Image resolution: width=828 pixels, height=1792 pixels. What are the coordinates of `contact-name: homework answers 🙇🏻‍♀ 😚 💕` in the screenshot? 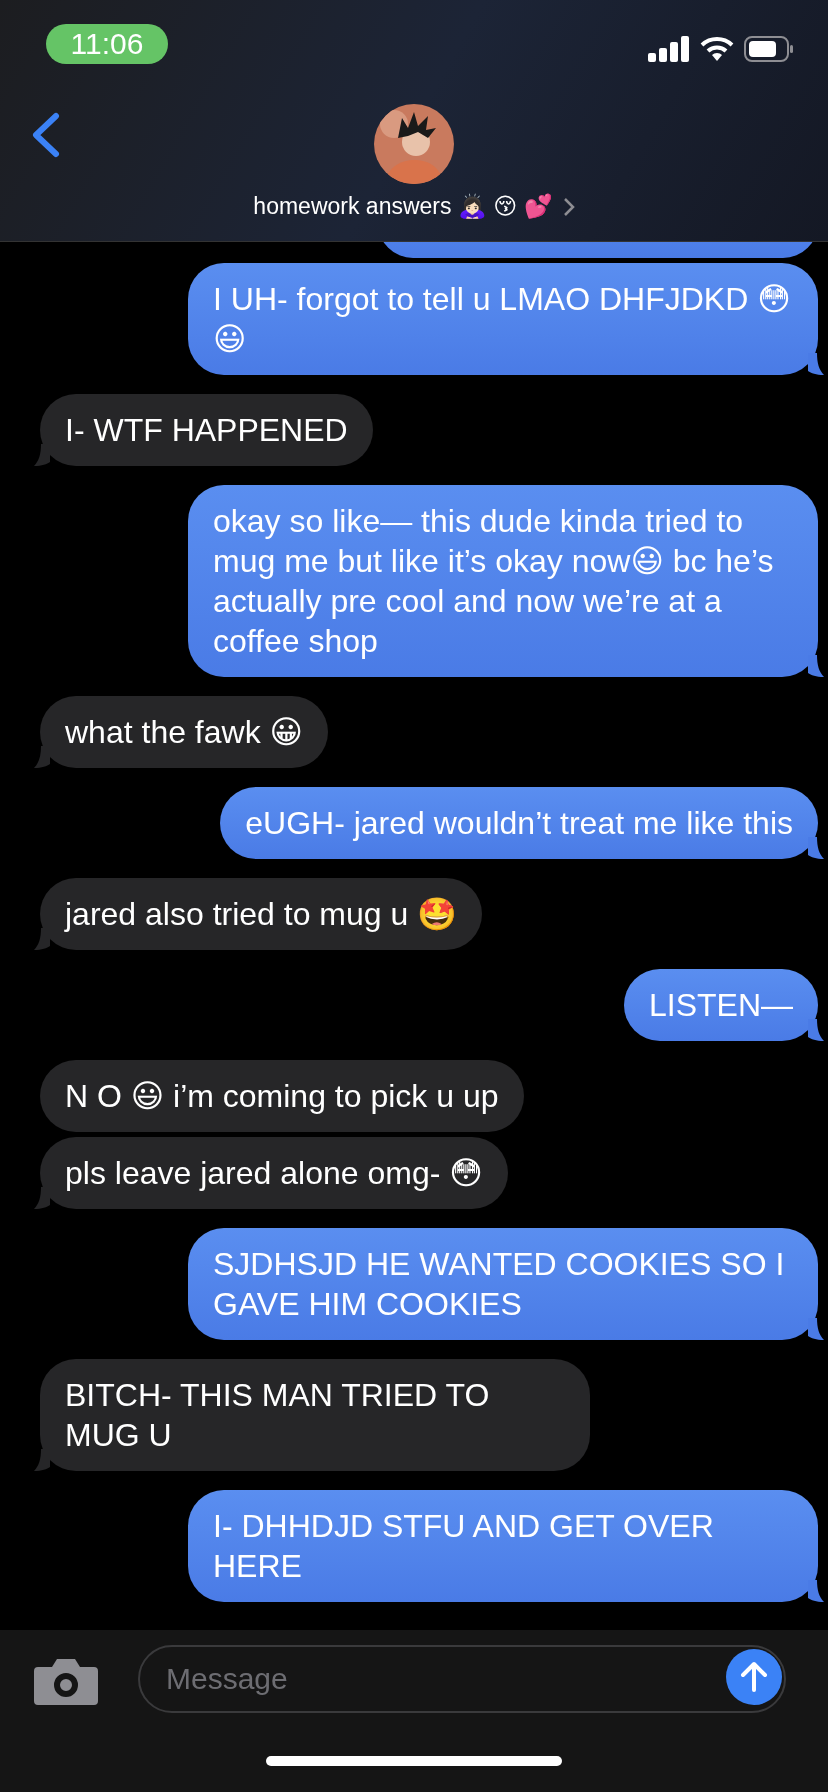 It's located at (403, 206).